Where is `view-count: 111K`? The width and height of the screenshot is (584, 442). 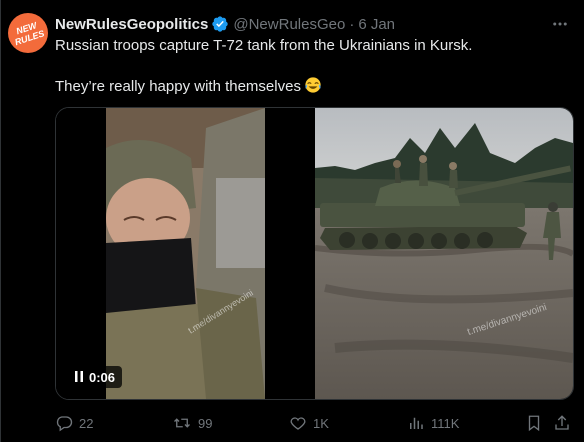 view-count: 111K is located at coordinates (445, 423).